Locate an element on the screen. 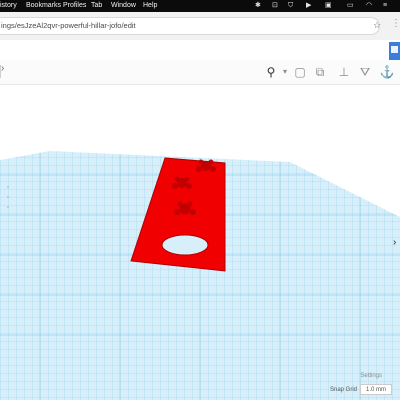  ungroup-icon: ⧉ is located at coordinates (320, 72).